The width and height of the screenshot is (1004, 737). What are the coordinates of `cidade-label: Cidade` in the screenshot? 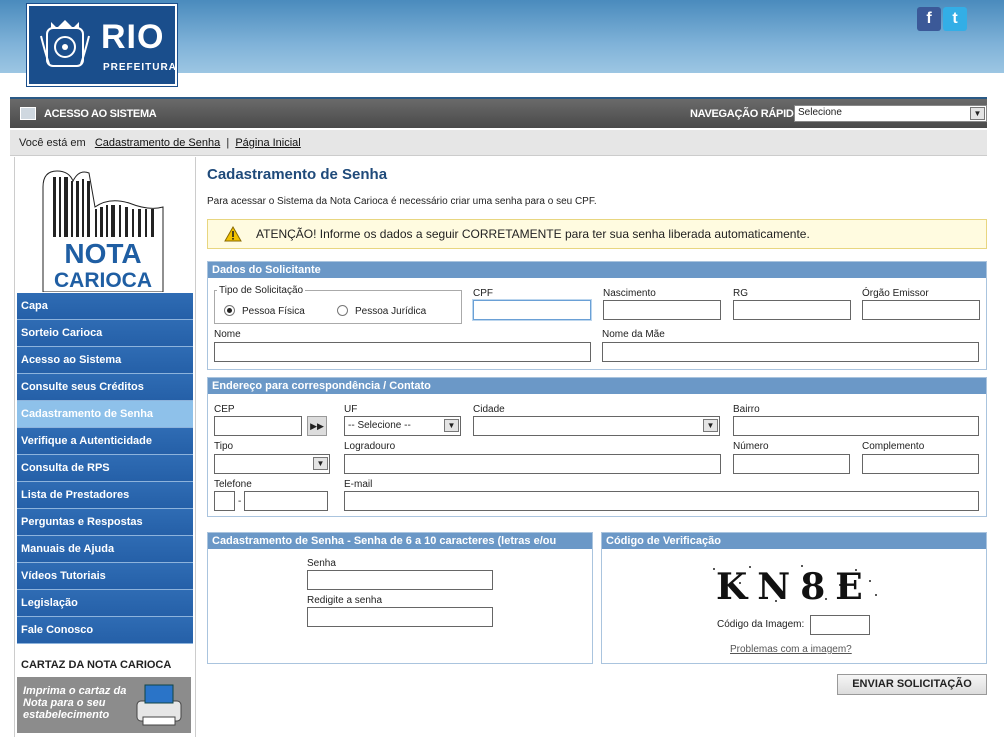 It's located at (489, 409).